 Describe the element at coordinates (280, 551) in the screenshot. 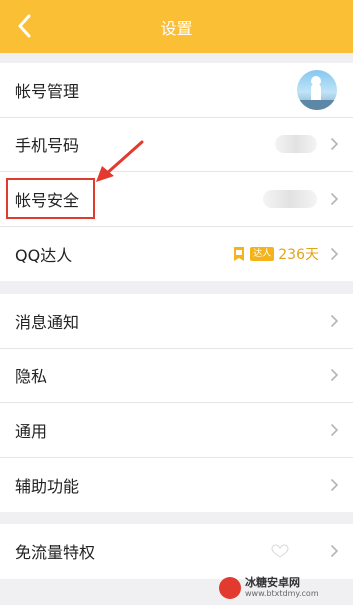

I see `heart-outline-icon` at that location.